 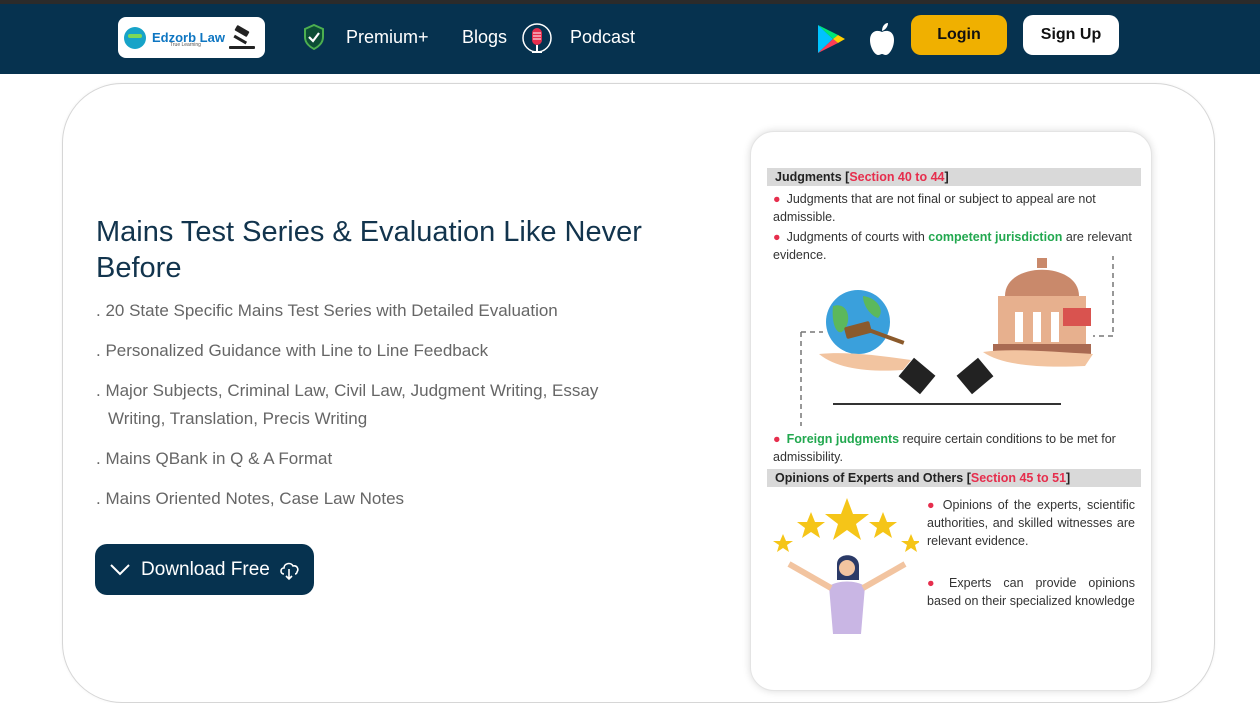 I want to click on microphone-icon, so click(x=537, y=38).